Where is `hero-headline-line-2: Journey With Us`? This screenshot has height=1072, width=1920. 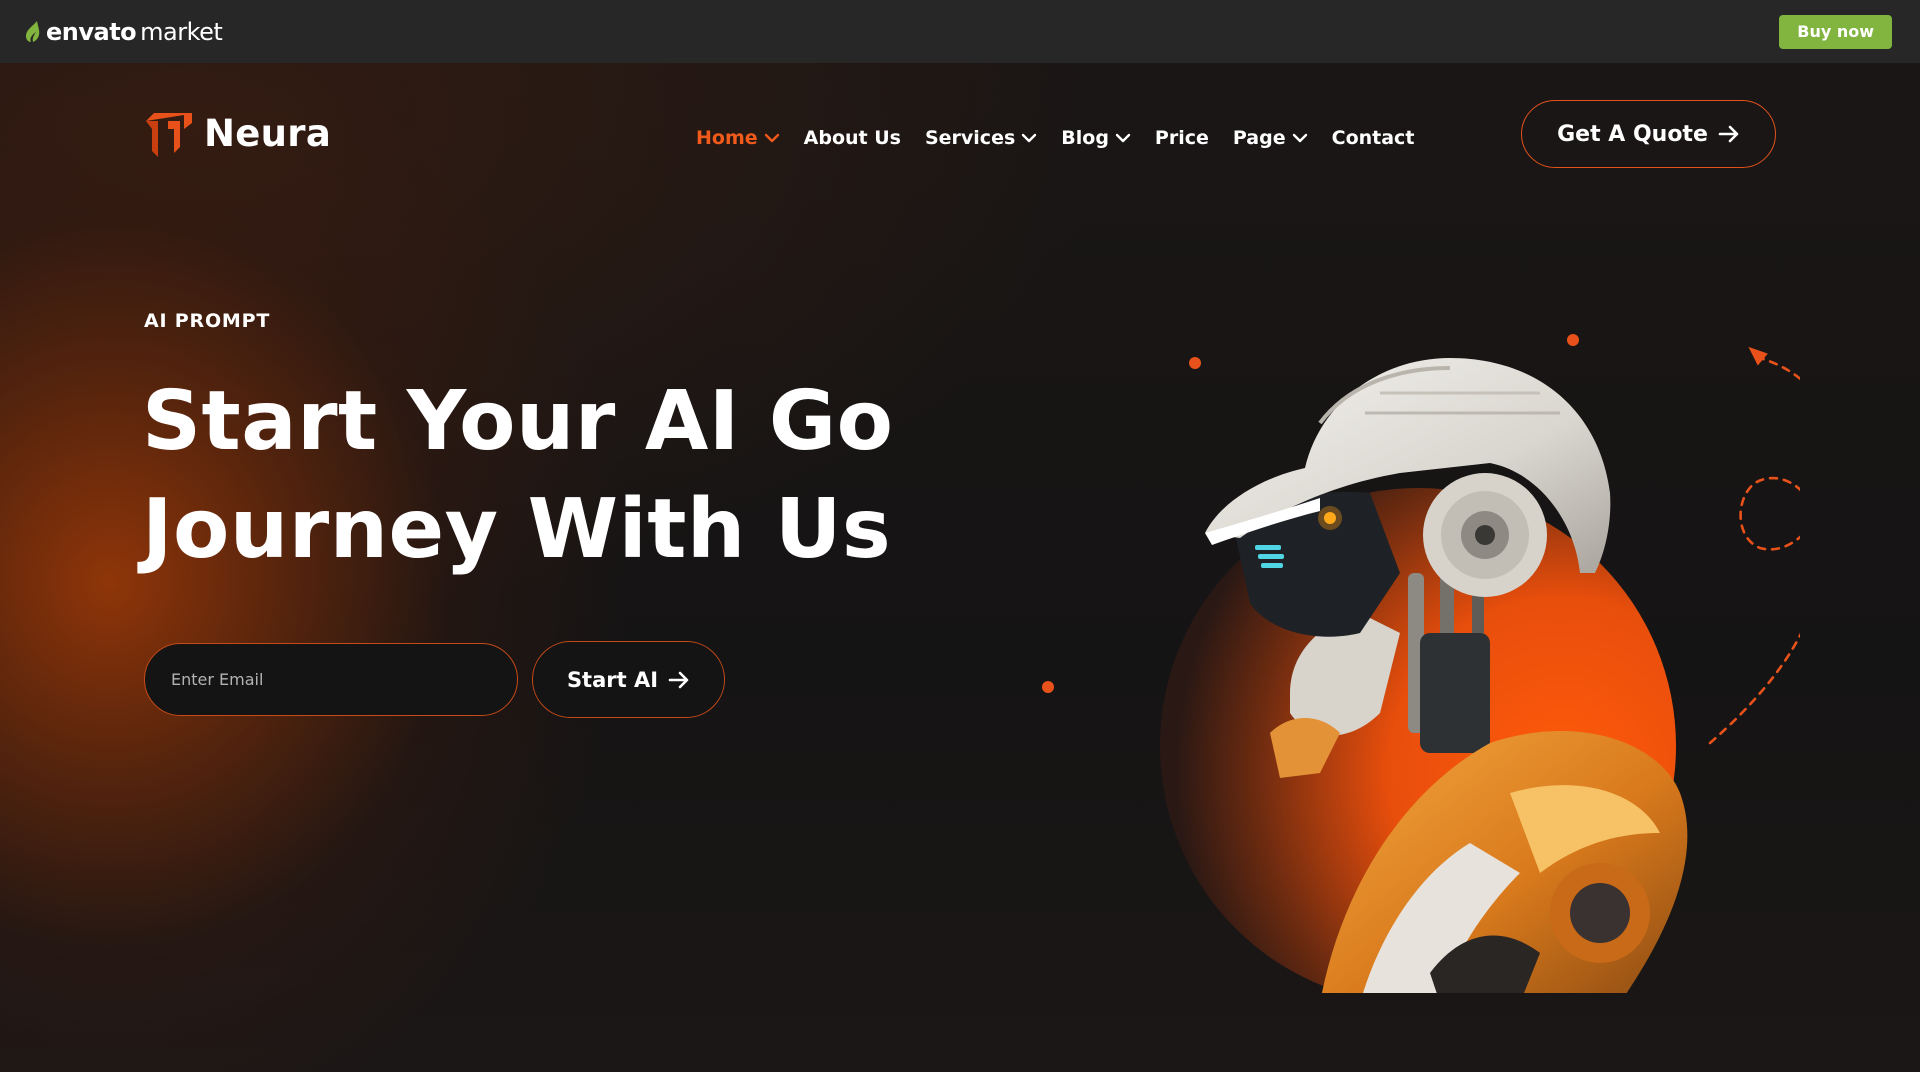 hero-headline-line-2: Journey With Us is located at coordinates (517, 529).